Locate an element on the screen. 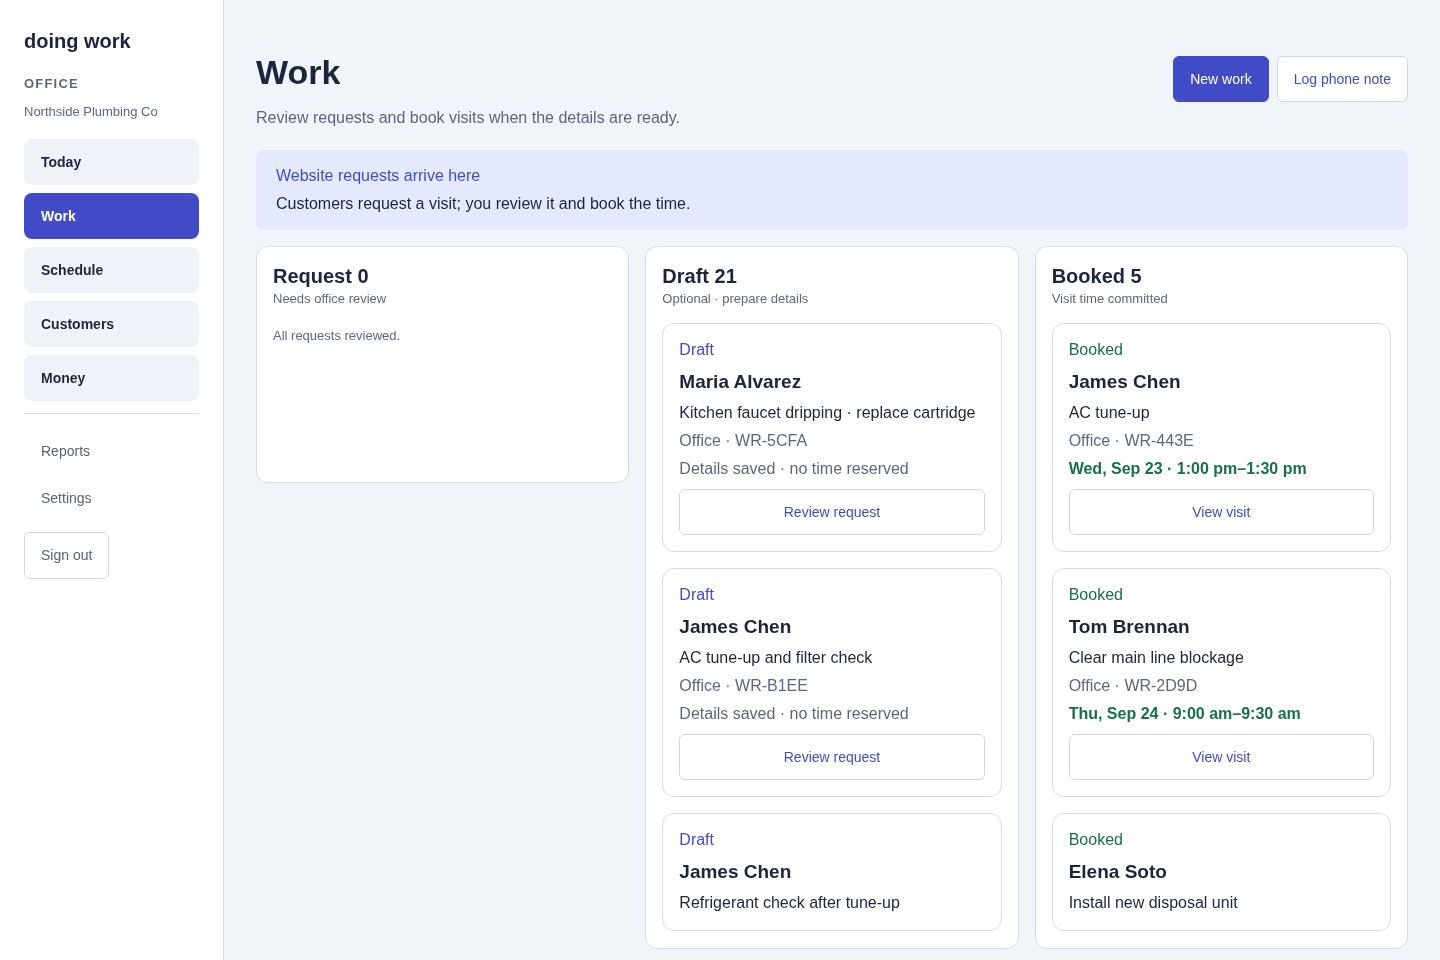  column-subtitle: Optional · prepare details is located at coordinates (736, 298).